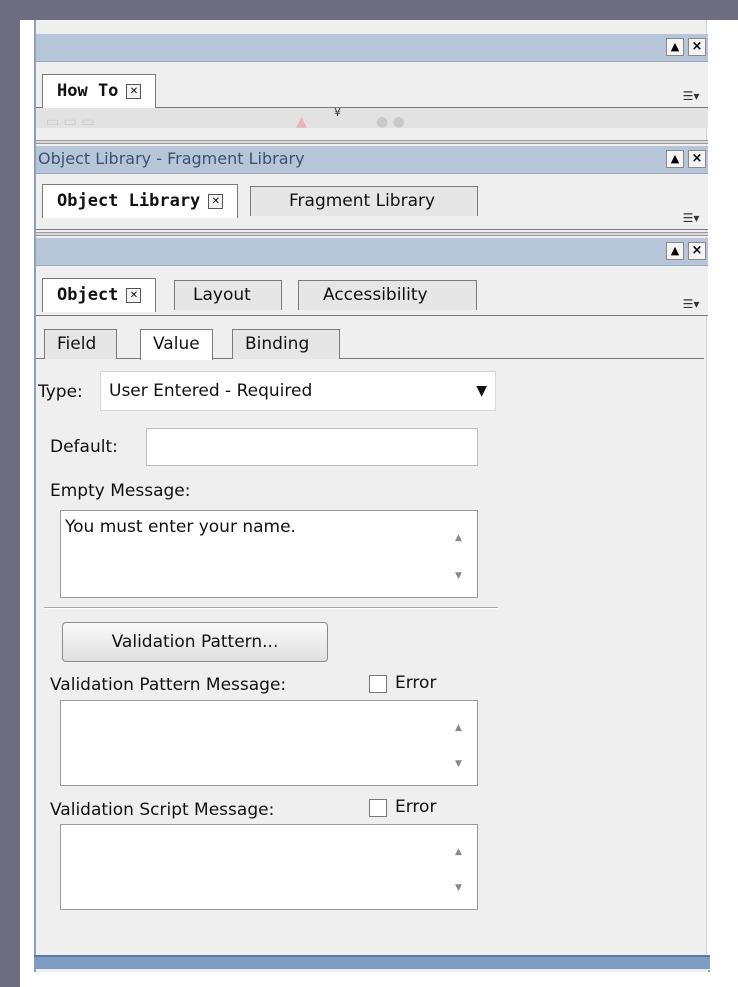  What do you see at coordinates (180, 527) in the screenshot?
I see `empty-message-text: You must enter your name.` at bounding box center [180, 527].